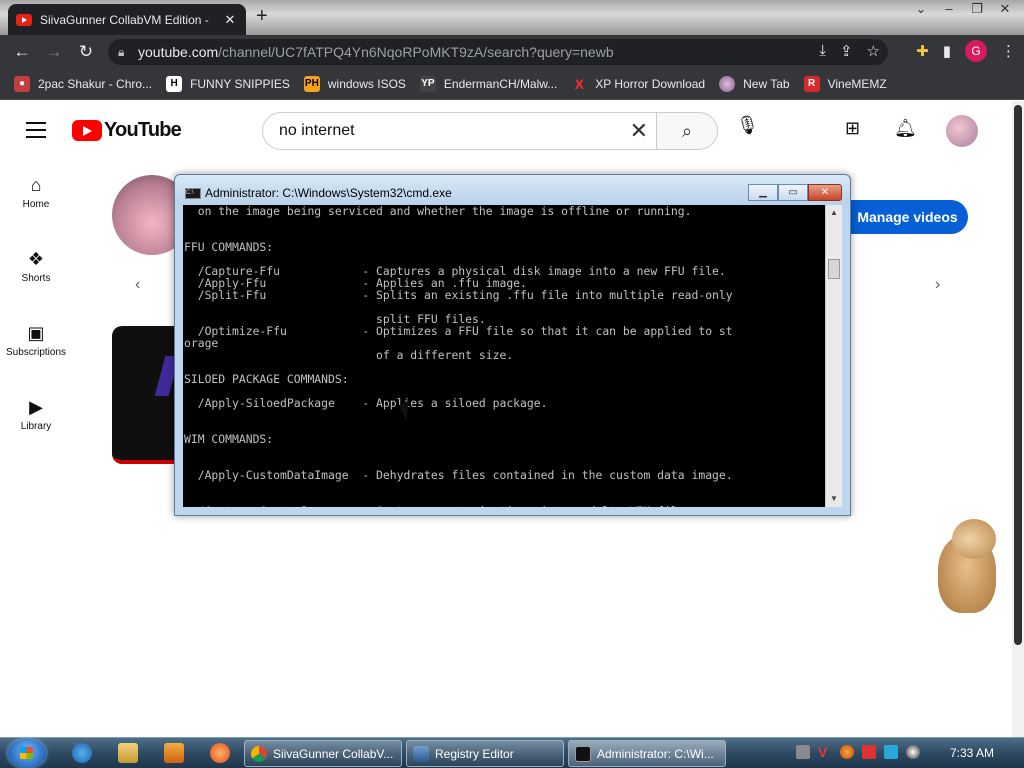  Describe the element at coordinates (833, 356) in the screenshot. I see `cmd-scrollbar: ▲ ▼` at that location.